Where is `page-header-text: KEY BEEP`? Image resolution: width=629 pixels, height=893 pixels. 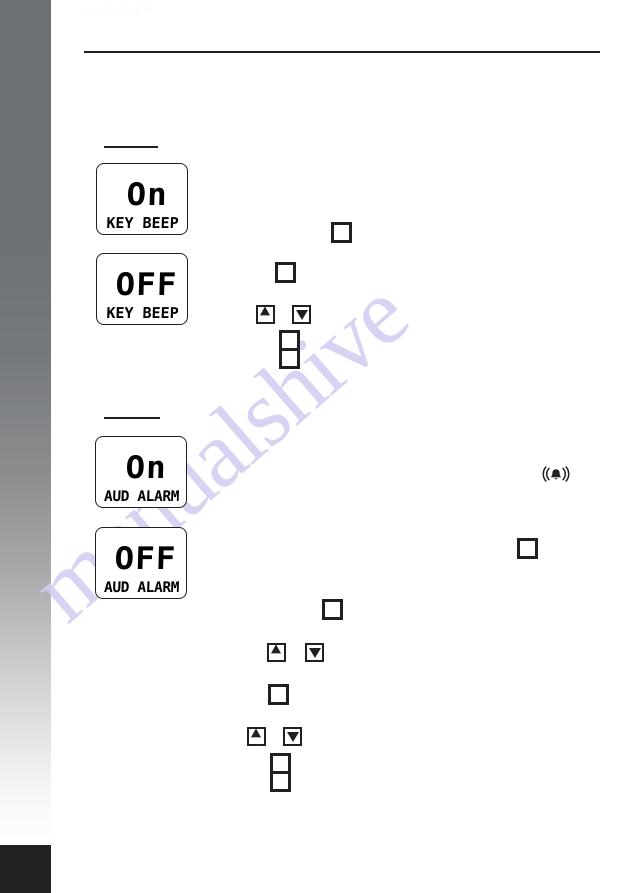
page-header-text: KEY BEEP is located at coordinates (119, 9).